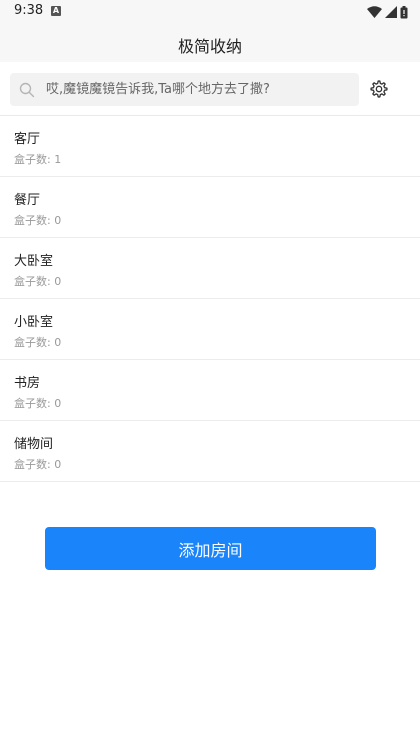  I want to click on status-bar: 9:38 A, so click(210, 12).